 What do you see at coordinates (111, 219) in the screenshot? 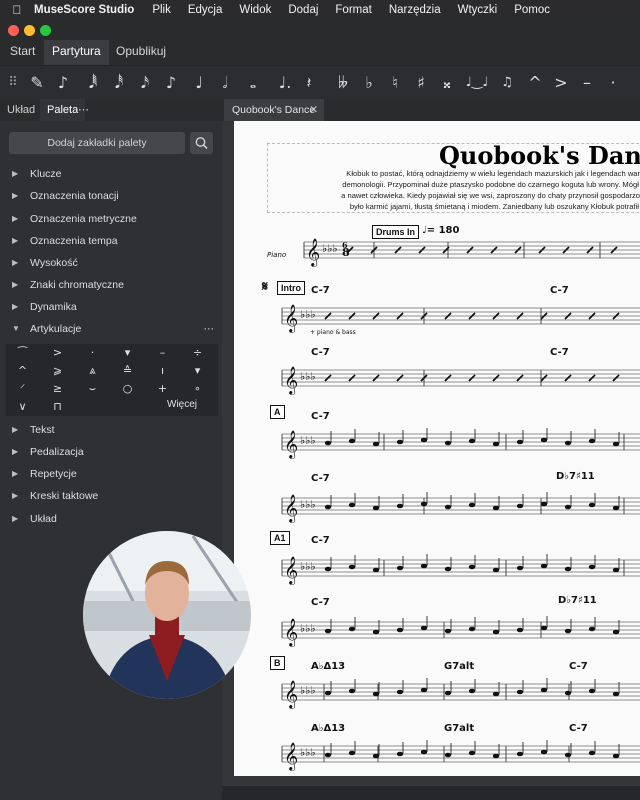
I see `palette-item-time-signatures: ▶ Oznaczenia metryczne` at bounding box center [111, 219].